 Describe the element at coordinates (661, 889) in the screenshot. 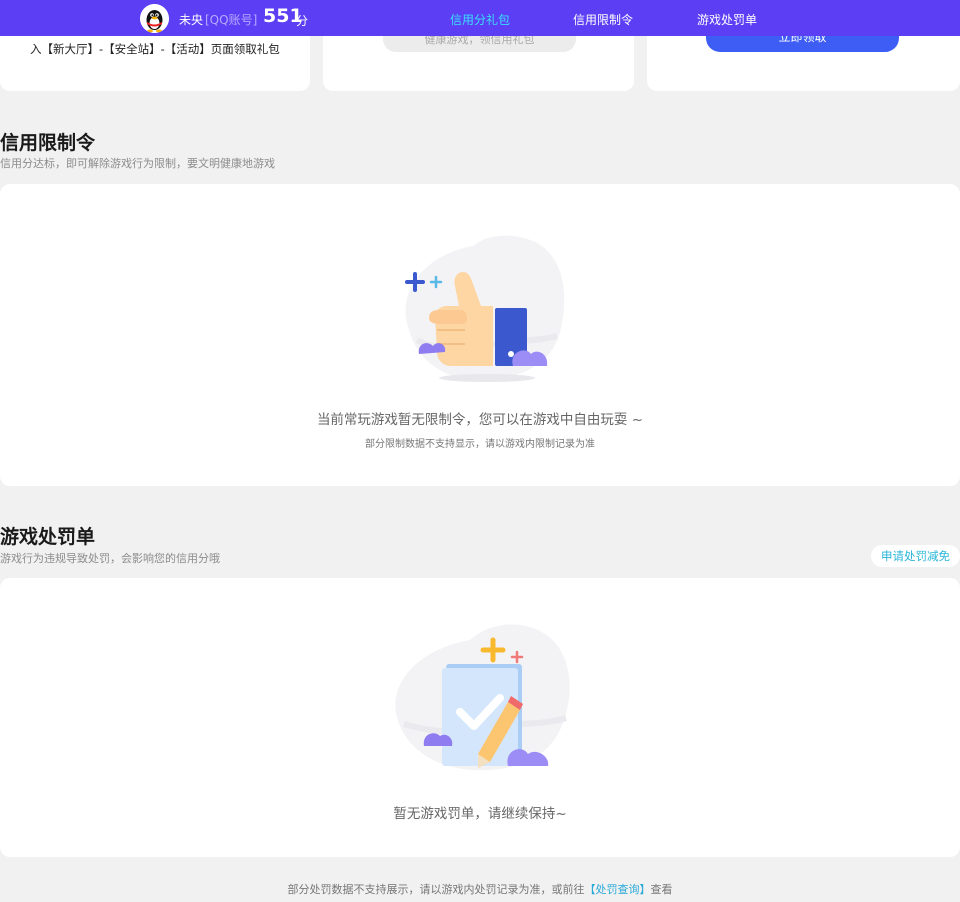

I see `footer-suffix: 查看` at that location.